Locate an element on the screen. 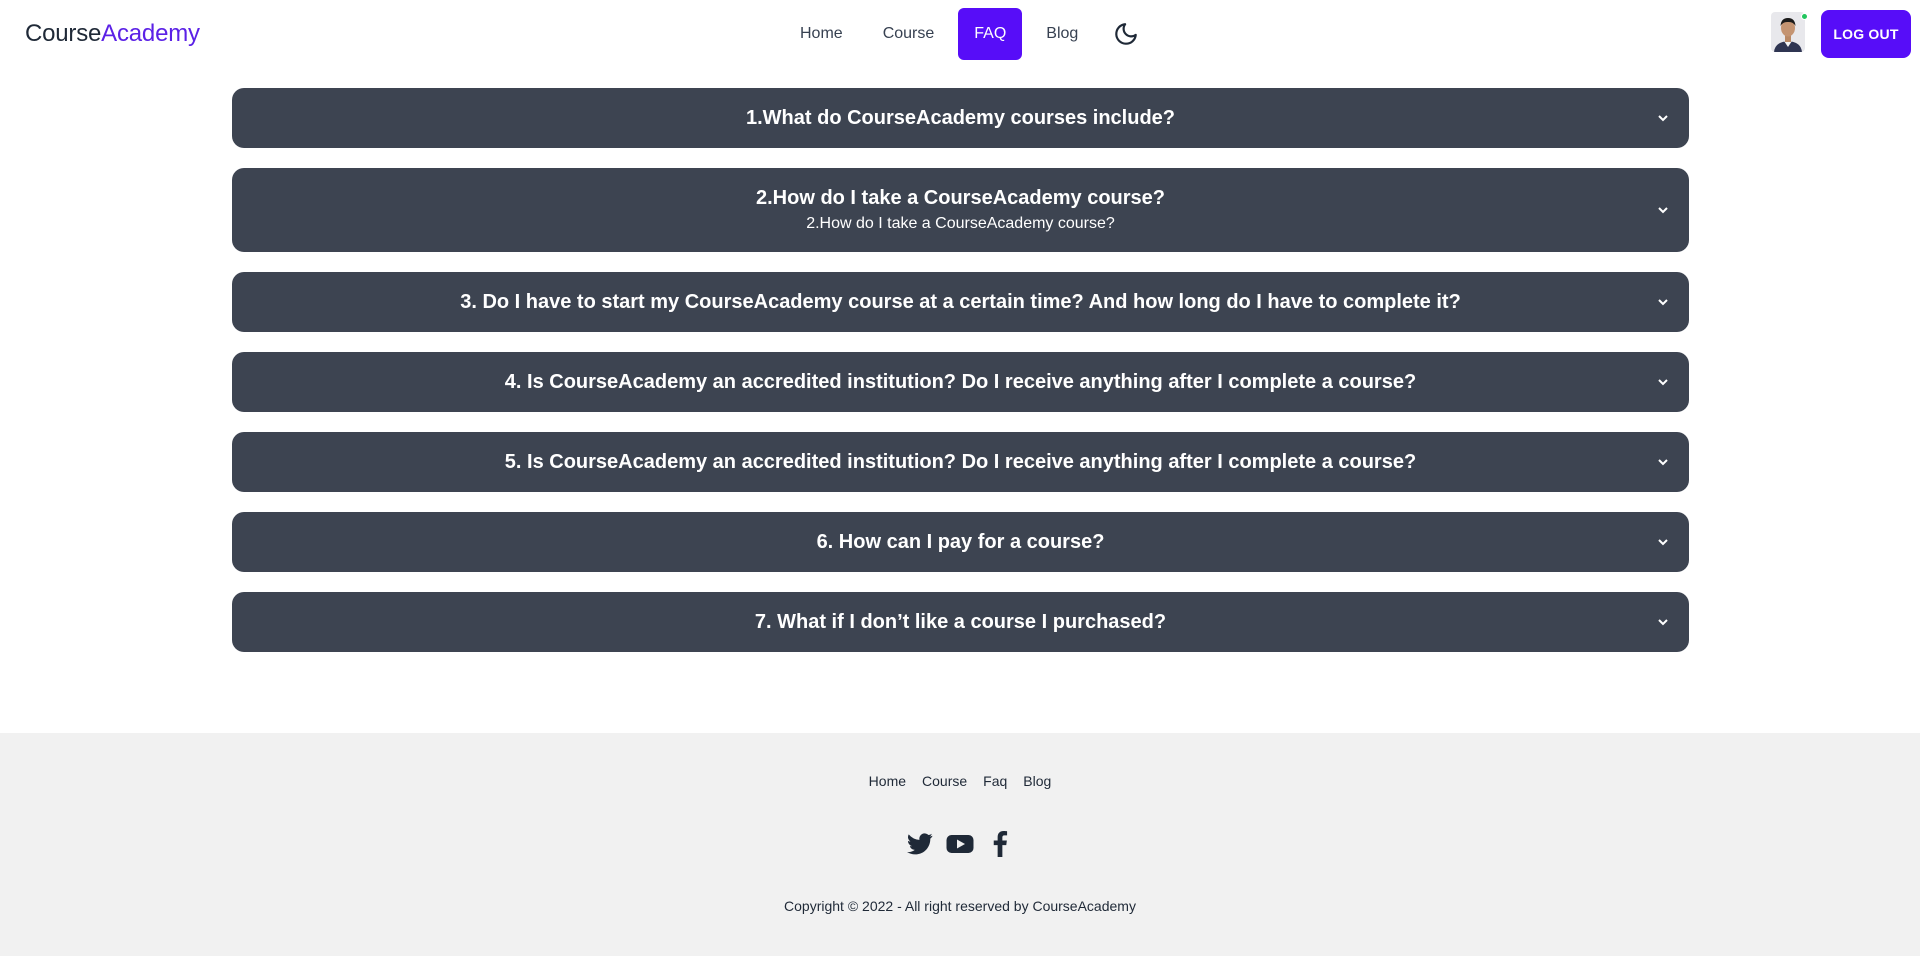 The height and width of the screenshot is (956, 1920). faq-item: 1.What do CourseAcademy courses include? is located at coordinates (960, 118).